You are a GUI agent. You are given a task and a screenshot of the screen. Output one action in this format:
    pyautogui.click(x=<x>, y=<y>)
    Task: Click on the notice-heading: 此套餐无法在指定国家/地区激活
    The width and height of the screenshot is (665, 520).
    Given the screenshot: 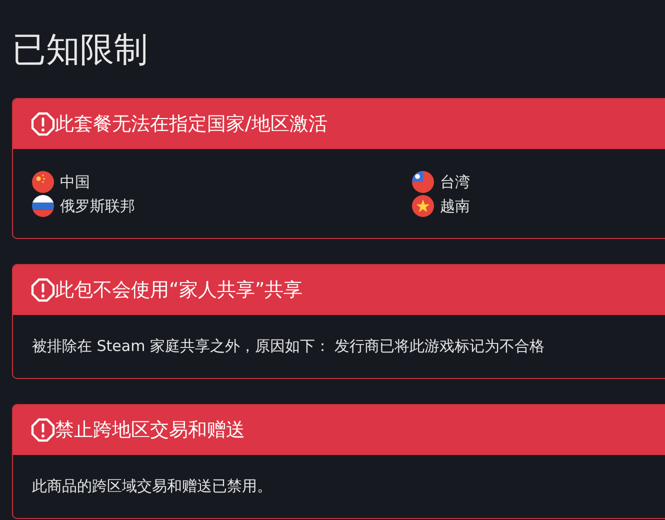 What is the action you would take?
    pyautogui.click(x=191, y=124)
    